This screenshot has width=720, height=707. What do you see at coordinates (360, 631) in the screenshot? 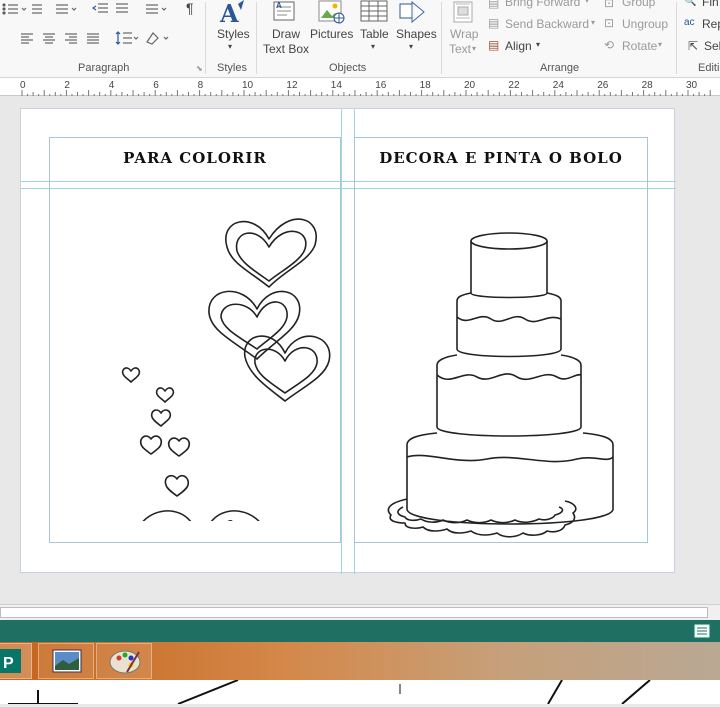
I see `status-bar` at bounding box center [360, 631].